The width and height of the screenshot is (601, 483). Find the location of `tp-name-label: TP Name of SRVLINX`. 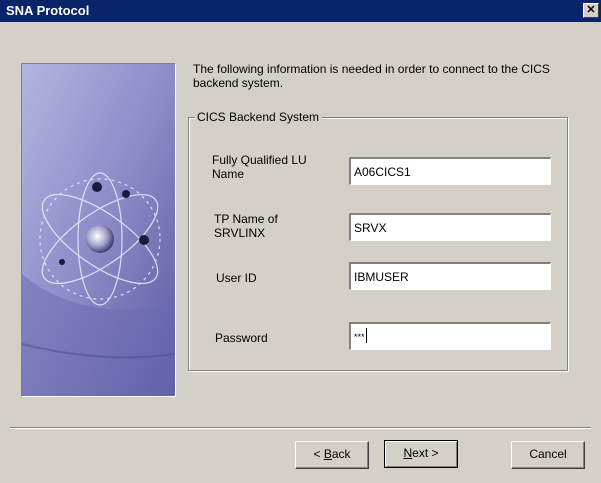

tp-name-label: TP Name of SRVLINX is located at coordinates (246, 226).